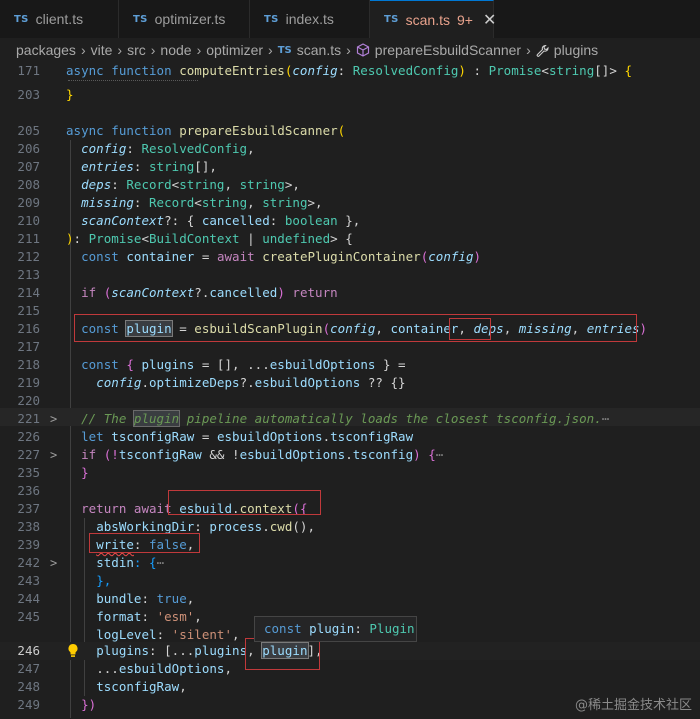  I want to click on code-line: entries: string[],, so click(149, 166).